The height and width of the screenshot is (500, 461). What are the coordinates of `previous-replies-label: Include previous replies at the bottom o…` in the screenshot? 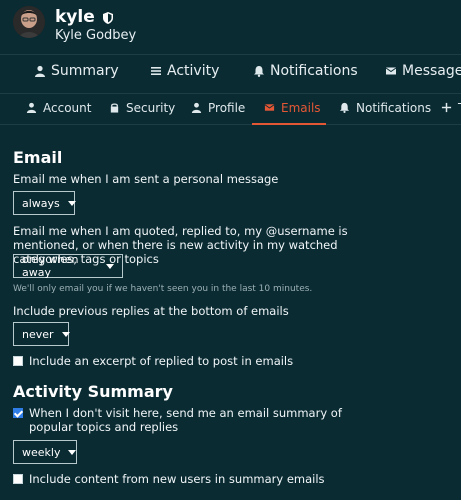 It's located at (151, 311).